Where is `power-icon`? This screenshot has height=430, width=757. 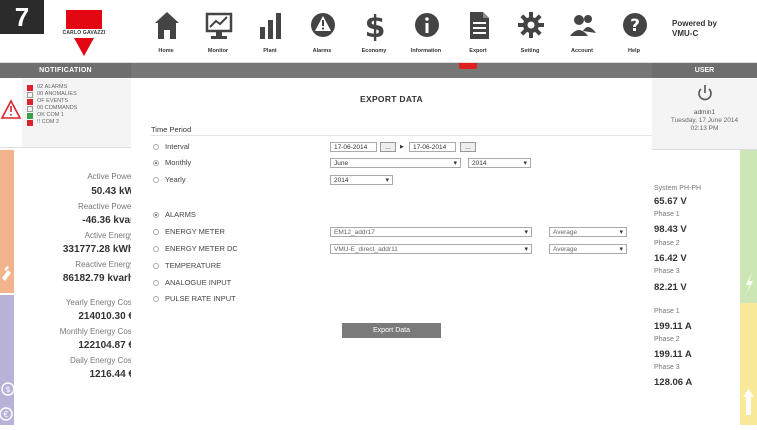 power-icon is located at coordinates (704, 93).